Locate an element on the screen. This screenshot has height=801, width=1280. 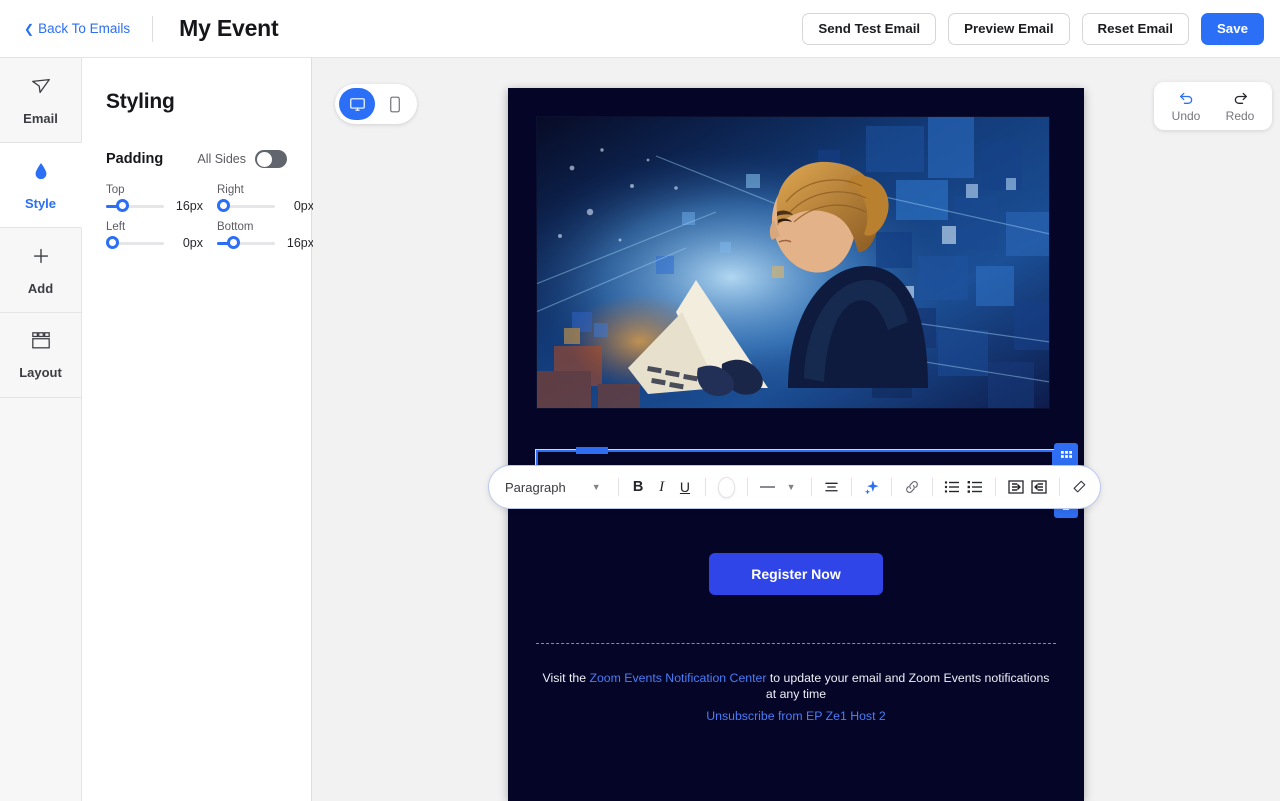
ai-assist-button is located at coordinates (871, 487).